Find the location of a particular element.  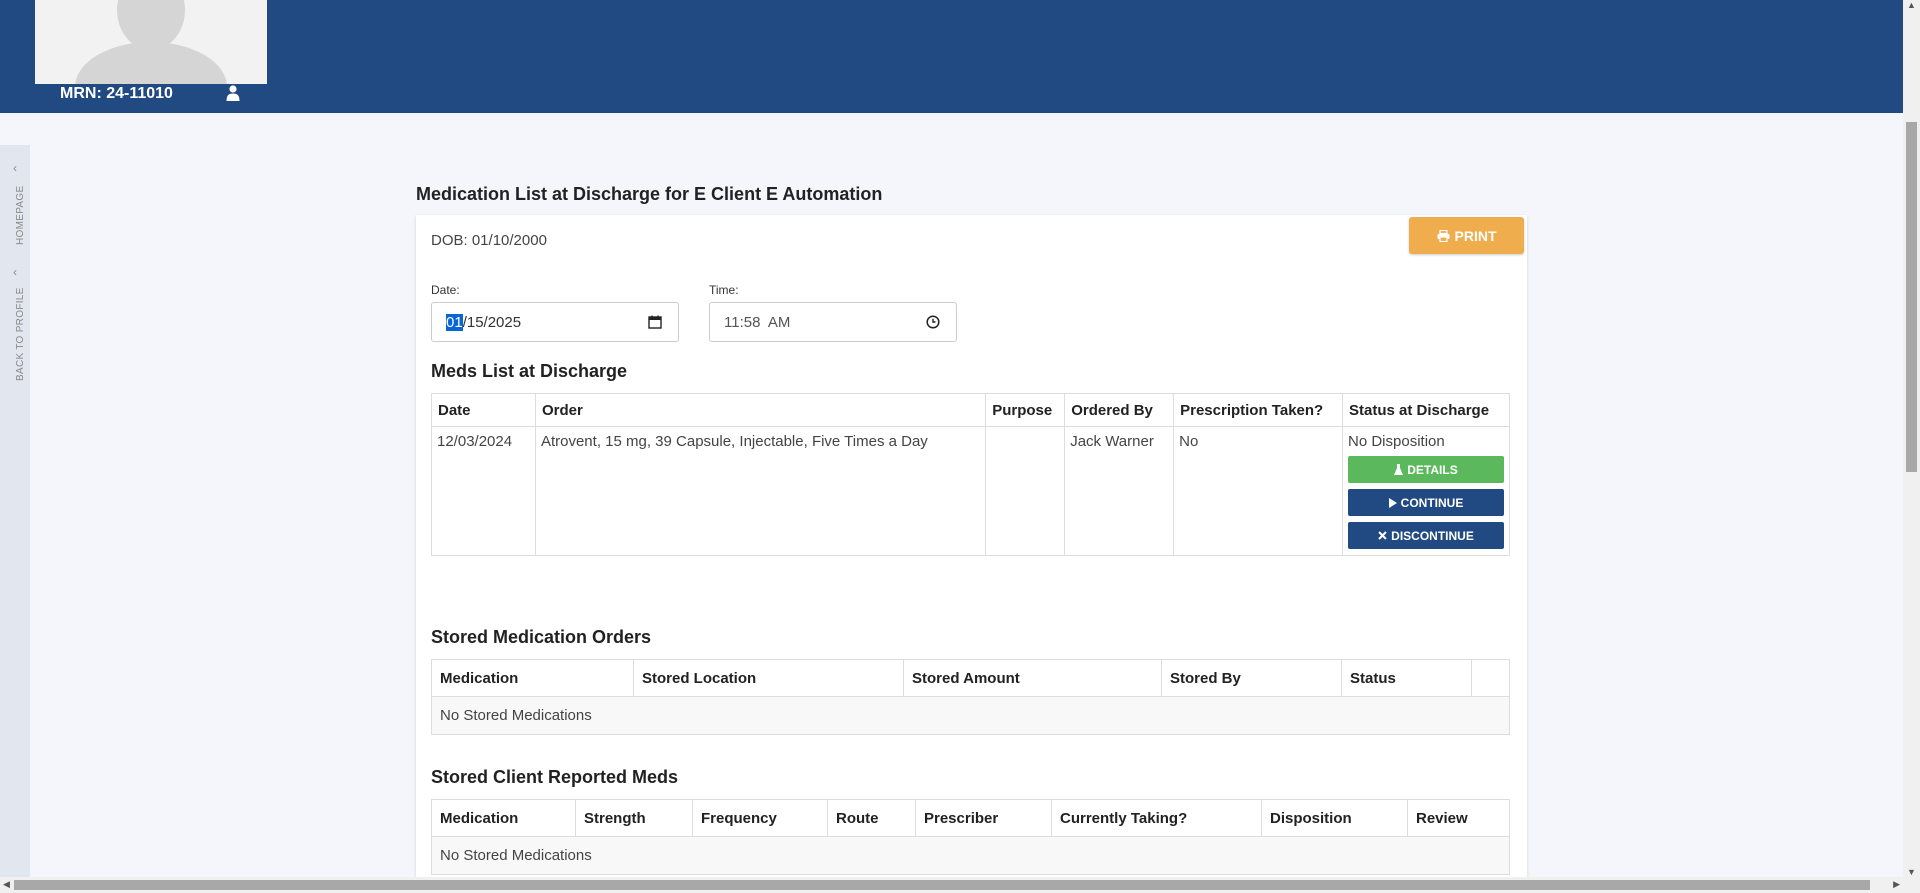

column-header is located at coordinates (1490, 678).